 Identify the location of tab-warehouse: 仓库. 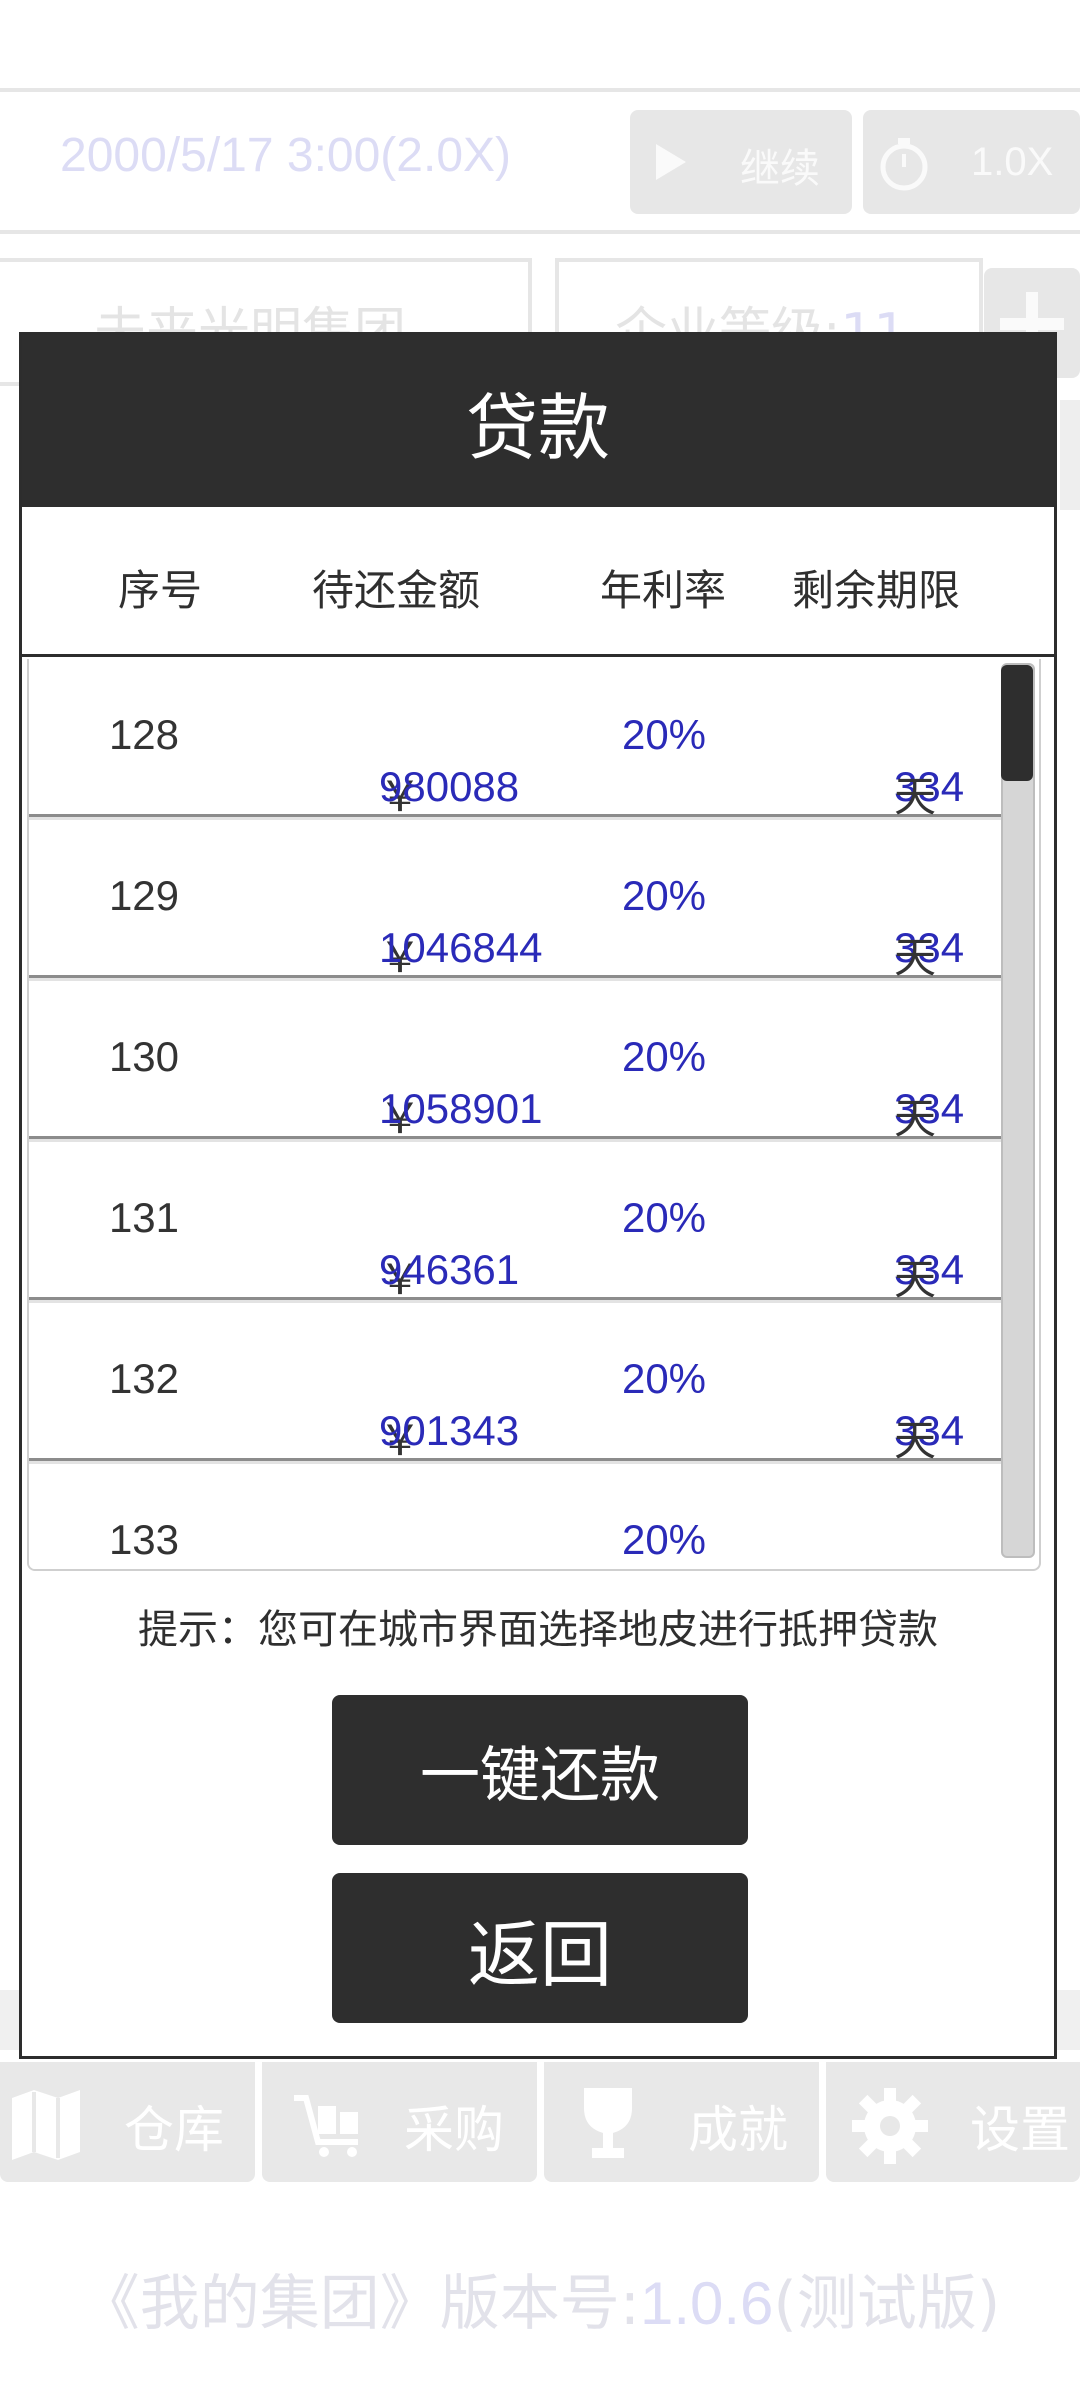
(127, 2122).